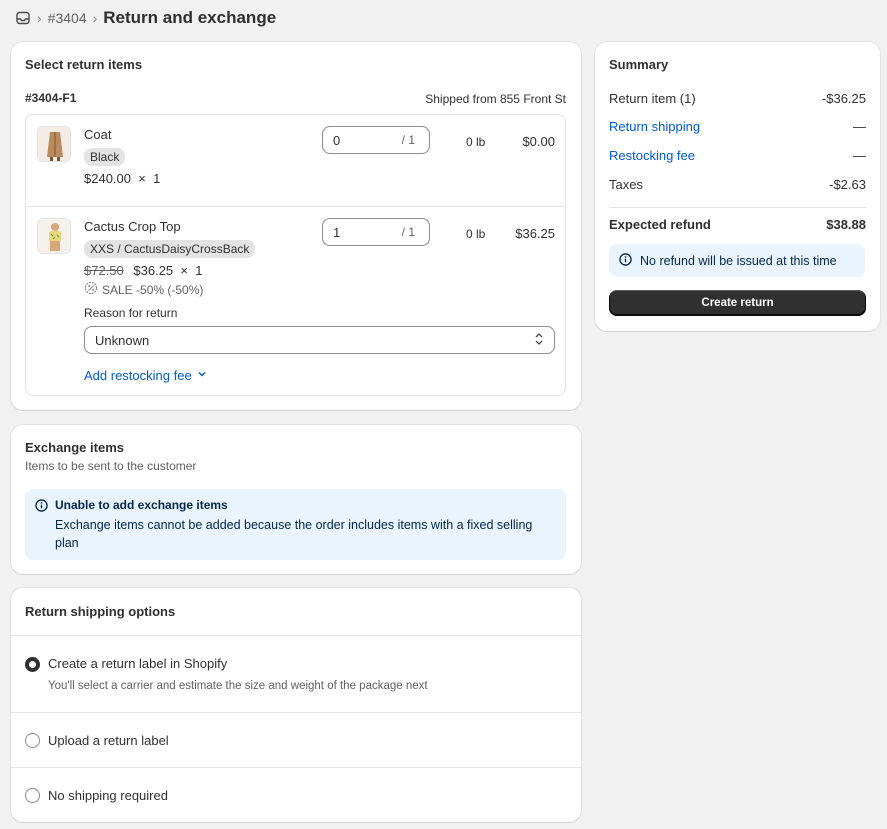 Image resolution: width=887 pixels, height=829 pixels. What do you see at coordinates (111, 466) in the screenshot?
I see `card-subtitle: Items to be sent to the customer` at bounding box center [111, 466].